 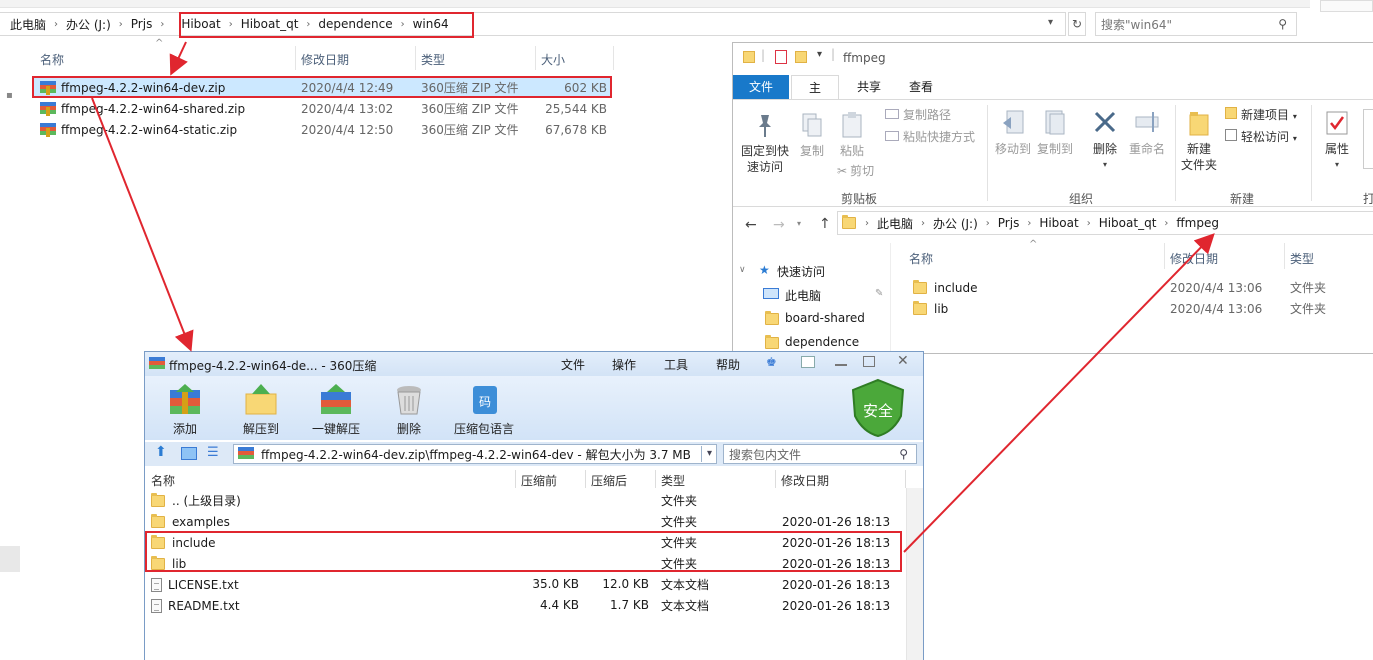 I want to click on paste-button: 粘贴, so click(x=852, y=135).